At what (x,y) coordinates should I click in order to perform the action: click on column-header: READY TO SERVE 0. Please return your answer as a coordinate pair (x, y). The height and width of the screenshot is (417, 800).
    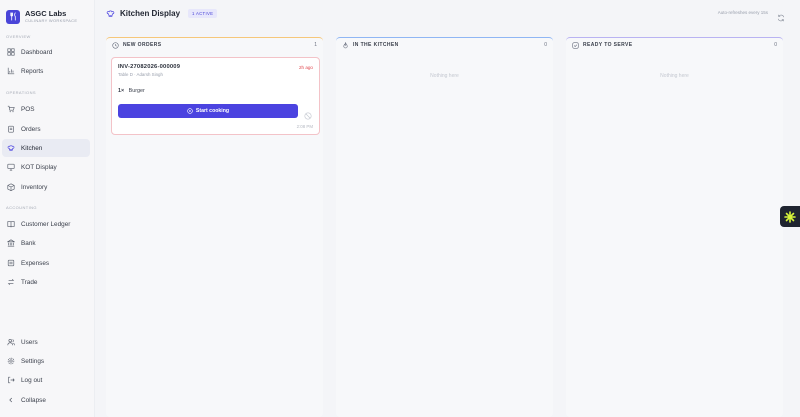
    Looking at the image, I should click on (674, 44).